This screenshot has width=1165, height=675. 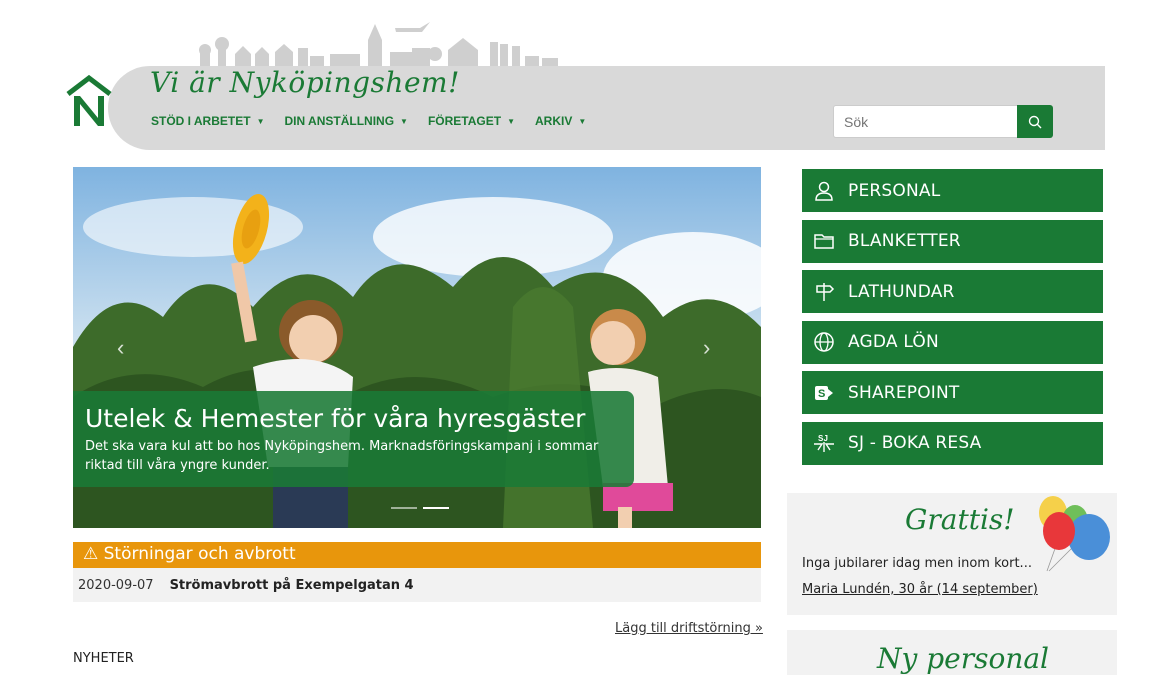 I want to click on search-icon, so click(x=1035, y=121).